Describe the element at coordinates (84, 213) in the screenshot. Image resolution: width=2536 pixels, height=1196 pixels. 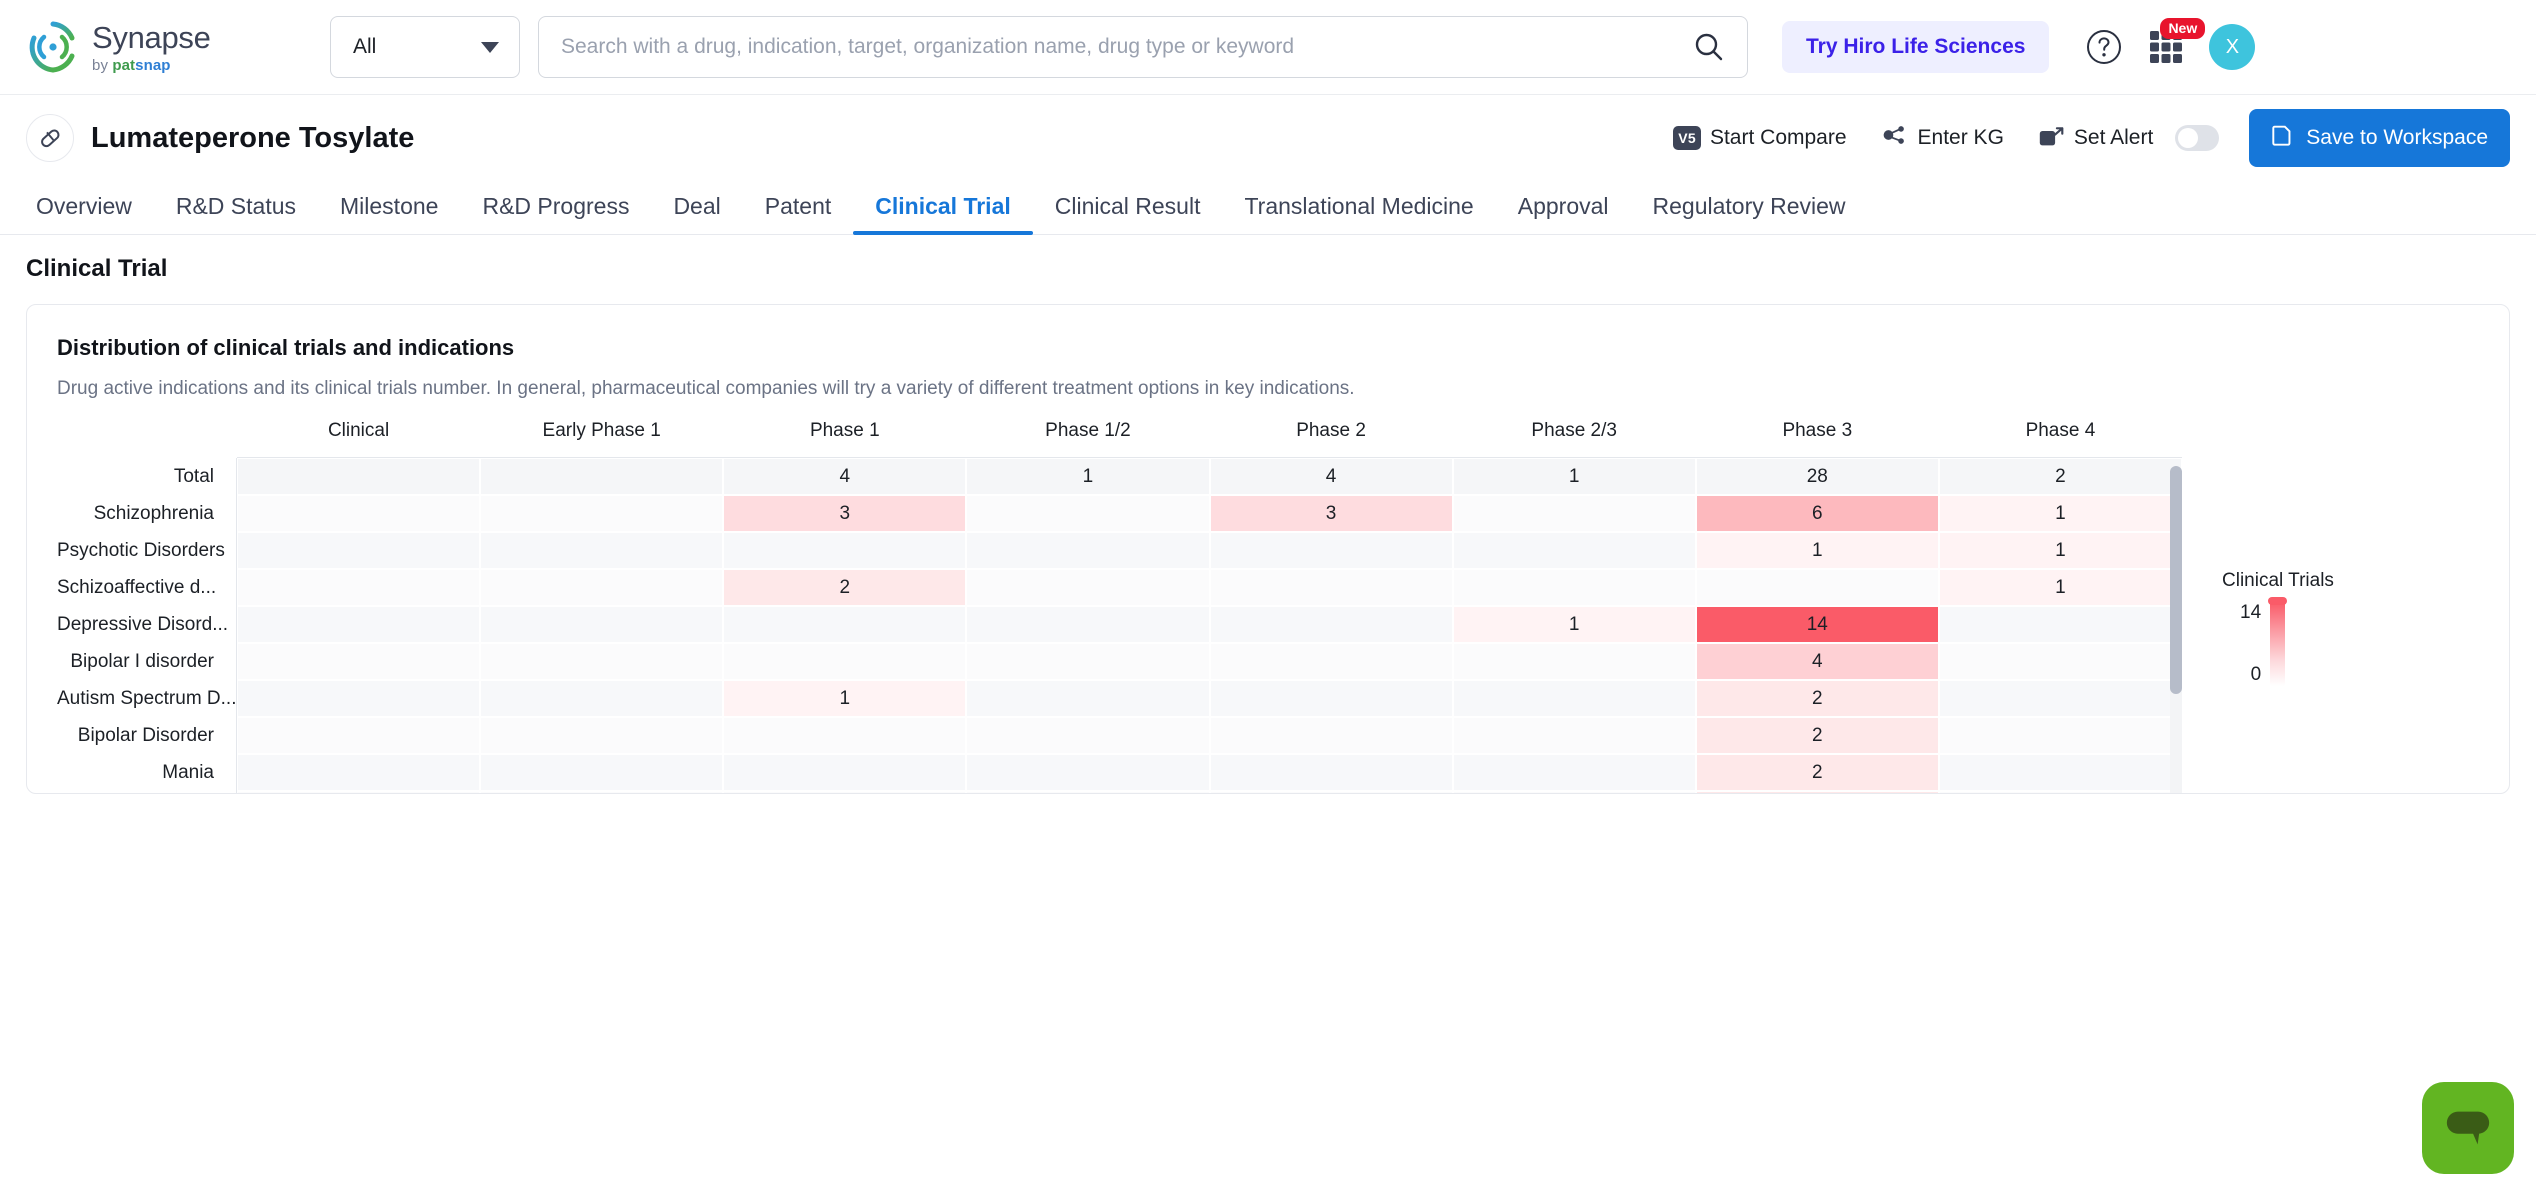
I see `tab-overview: Overview` at that location.